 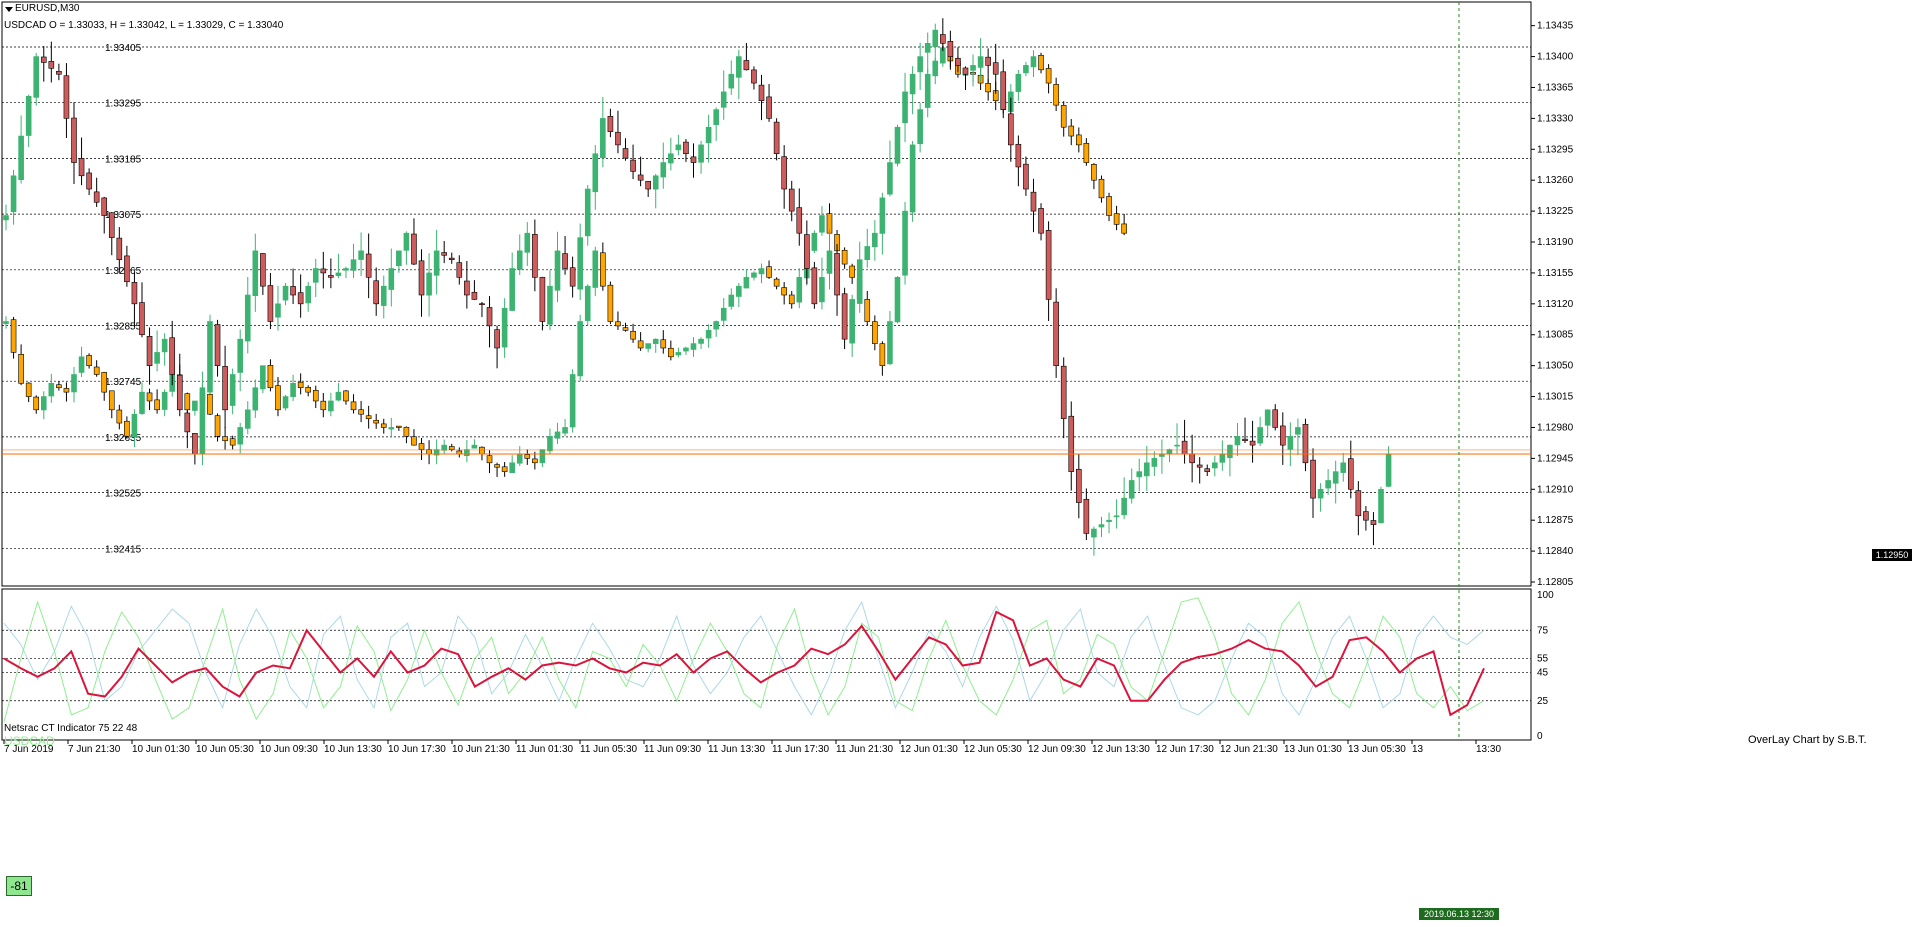 What do you see at coordinates (1555, 366) in the screenshot?
I see `right-axis-tick: 1.13050` at bounding box center [1555, 366].